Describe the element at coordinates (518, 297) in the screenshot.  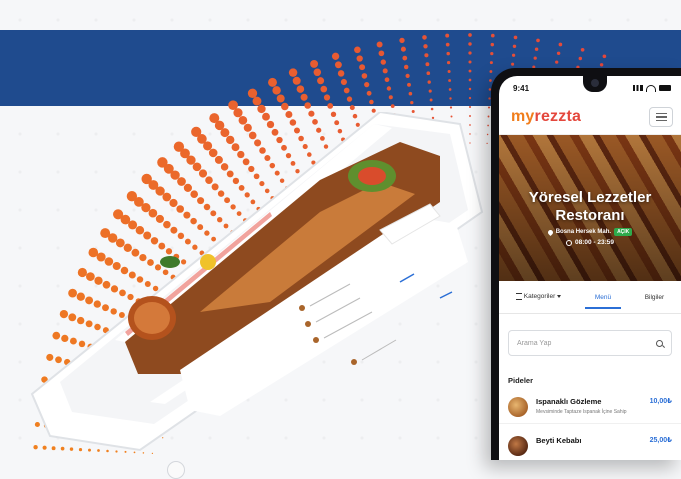
I see `list-icon` at that location.